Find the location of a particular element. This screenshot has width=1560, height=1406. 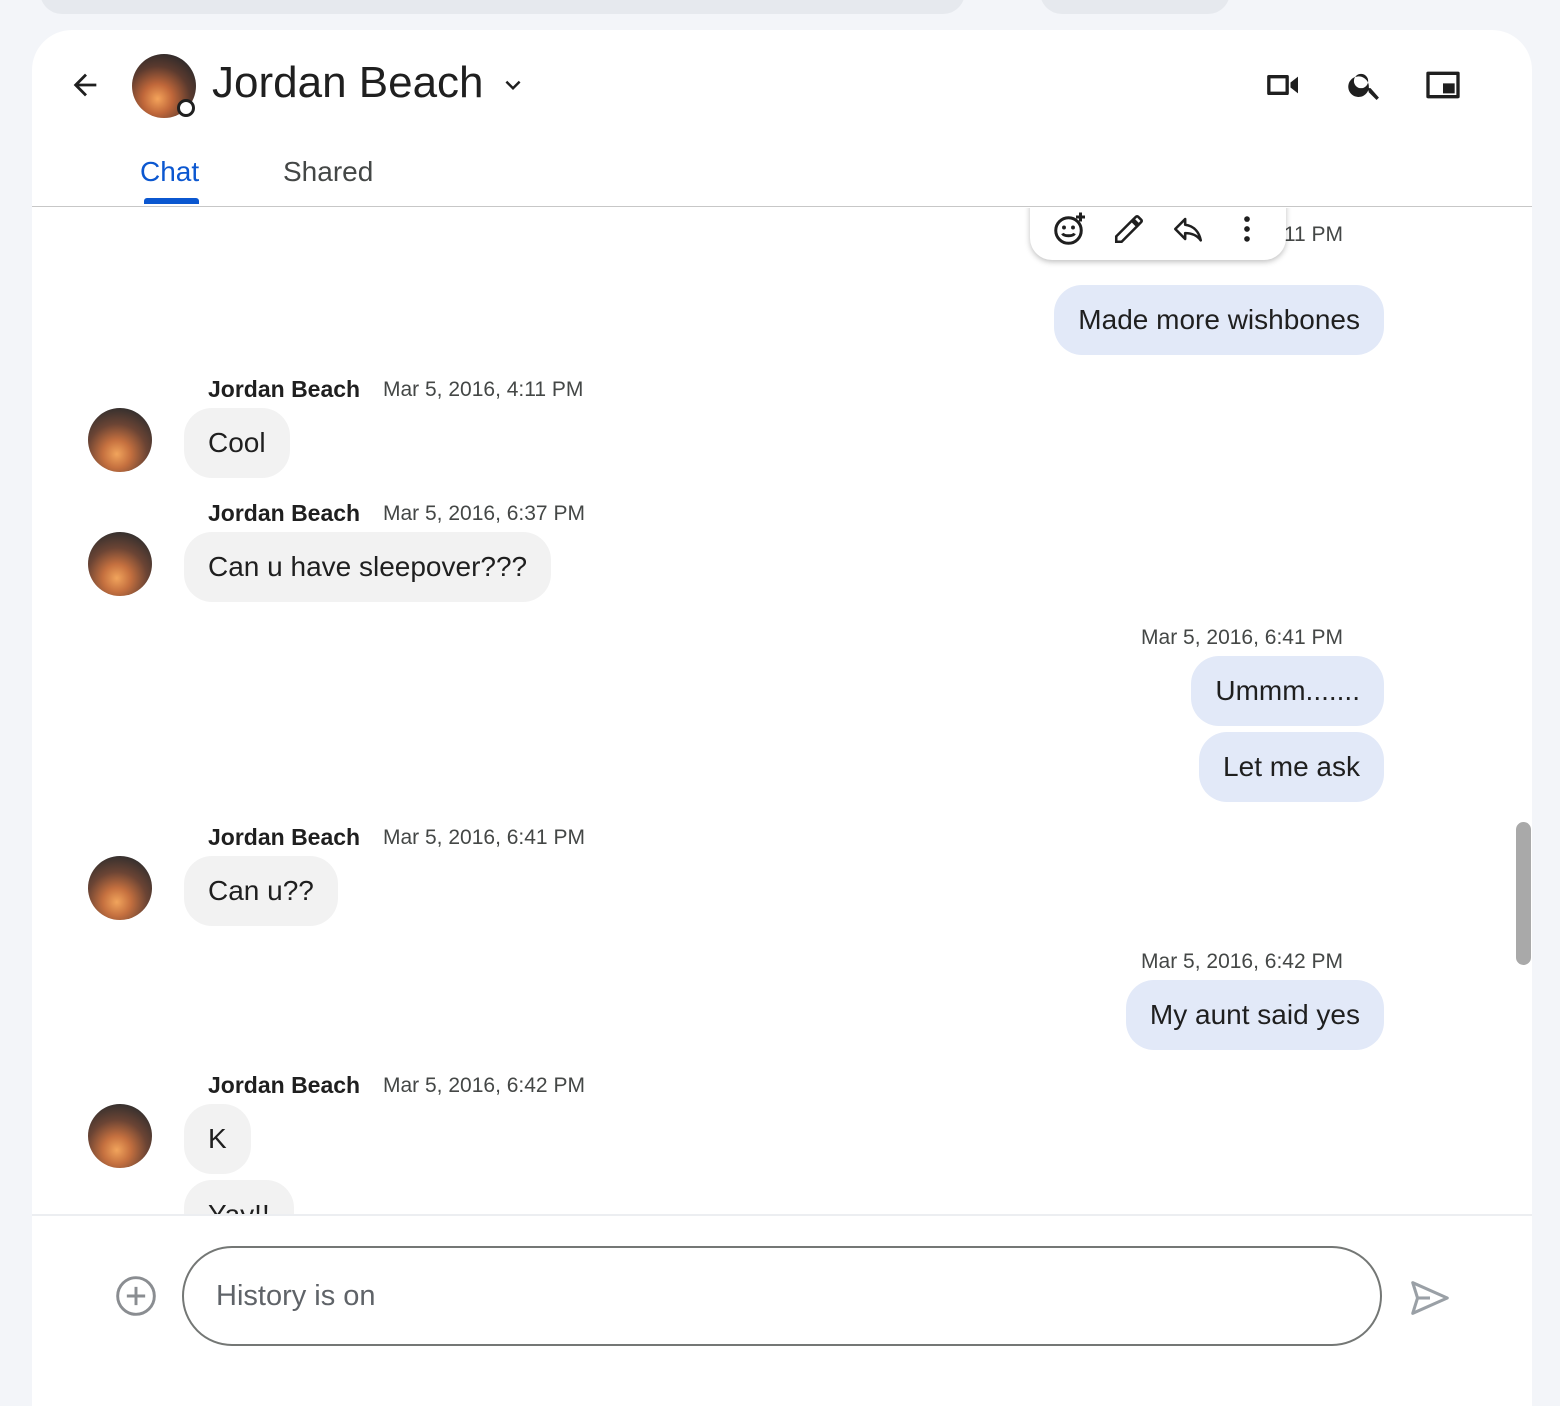

add-reaction-icon is located at coordinates (1069, 228).